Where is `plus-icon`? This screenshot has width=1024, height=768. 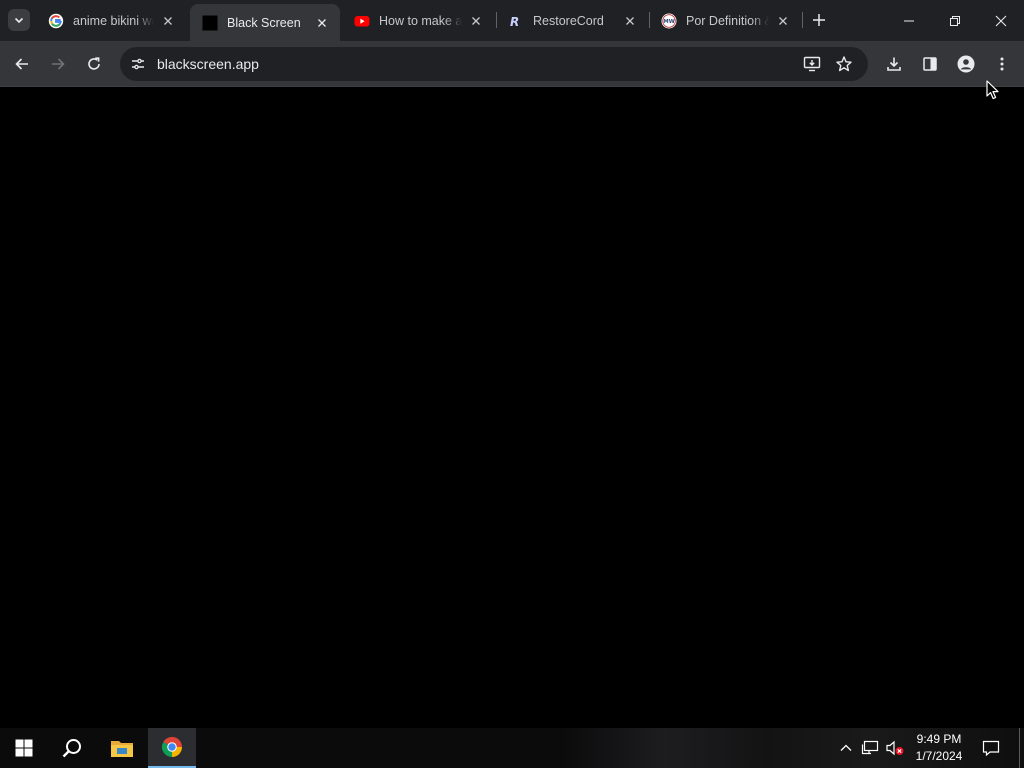 plus-icon is located at coordinates (819, 20).